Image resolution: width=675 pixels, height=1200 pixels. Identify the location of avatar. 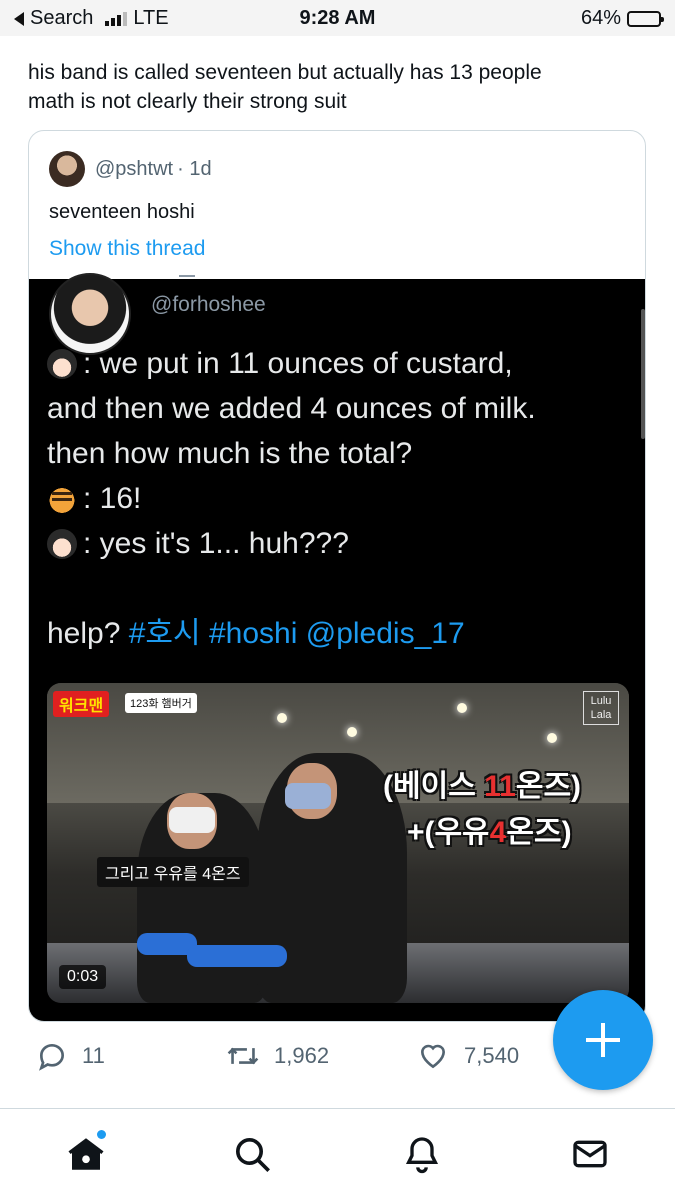
(67, 169).